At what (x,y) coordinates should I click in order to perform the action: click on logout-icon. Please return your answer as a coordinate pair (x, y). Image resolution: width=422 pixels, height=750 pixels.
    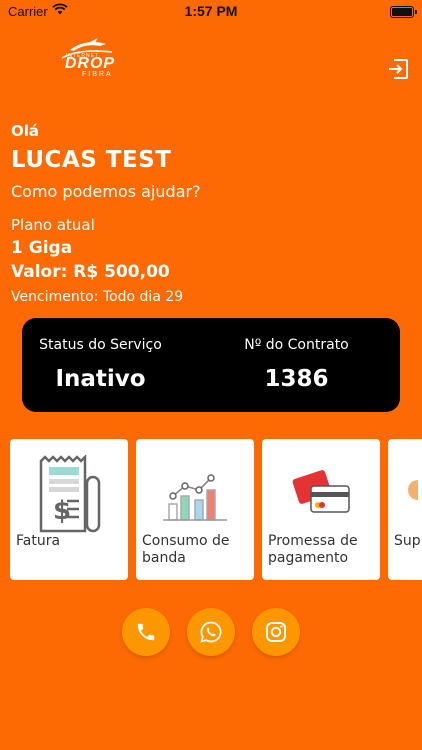
    Looking at the image, I should click on (398, 69).